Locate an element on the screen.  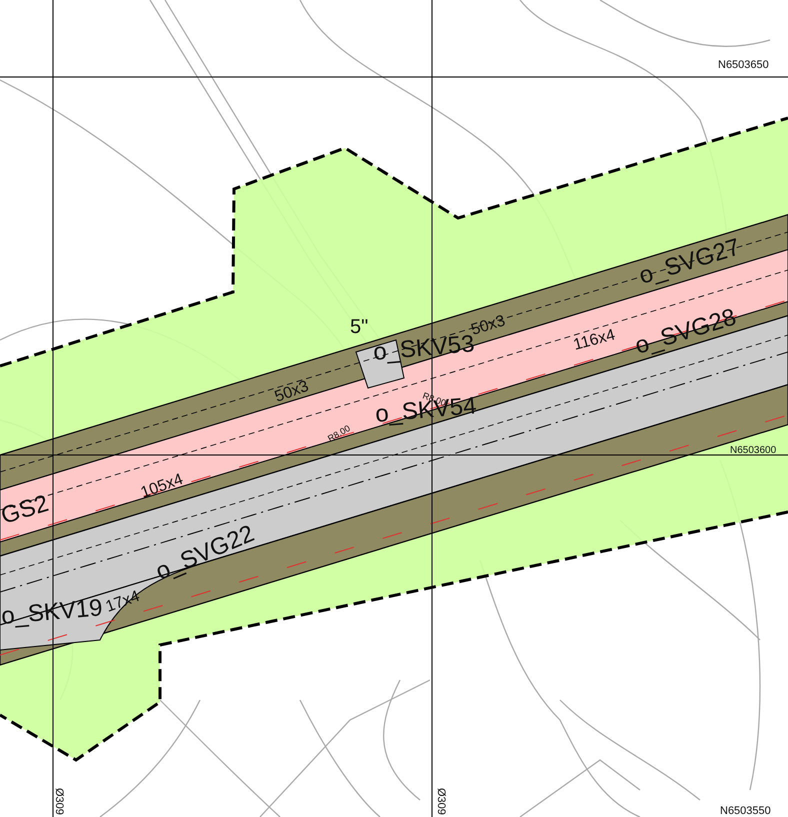
grid-coordinate: N6503600 is located at coordinates (753, 450).